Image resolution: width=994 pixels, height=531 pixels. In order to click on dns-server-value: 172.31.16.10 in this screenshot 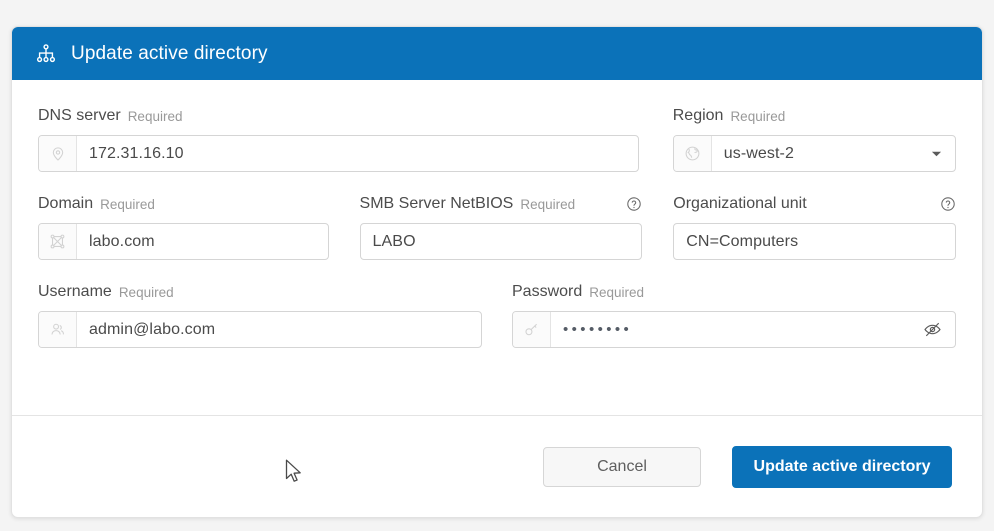, I will do `click(357, 153)`.